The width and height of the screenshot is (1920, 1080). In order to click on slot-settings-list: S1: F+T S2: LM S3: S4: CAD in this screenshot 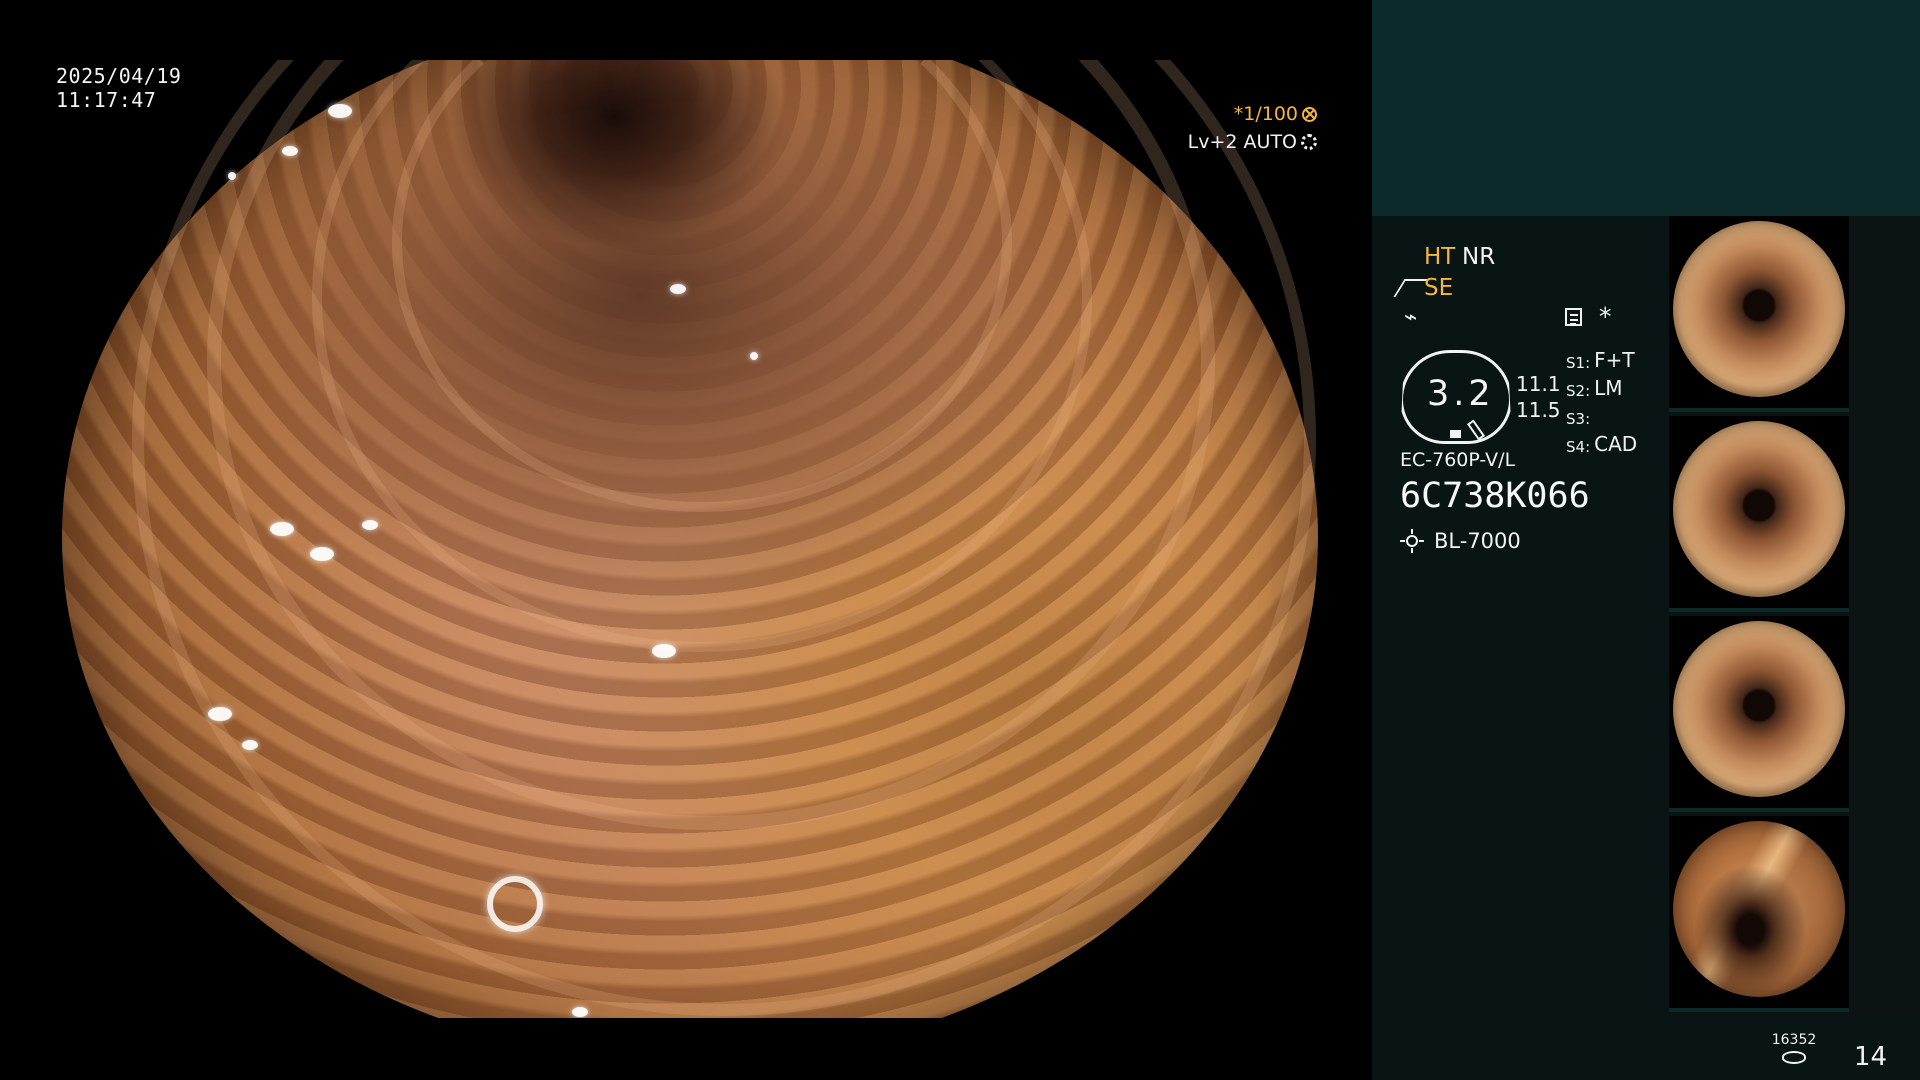, I will do `click(1601, 404)`.